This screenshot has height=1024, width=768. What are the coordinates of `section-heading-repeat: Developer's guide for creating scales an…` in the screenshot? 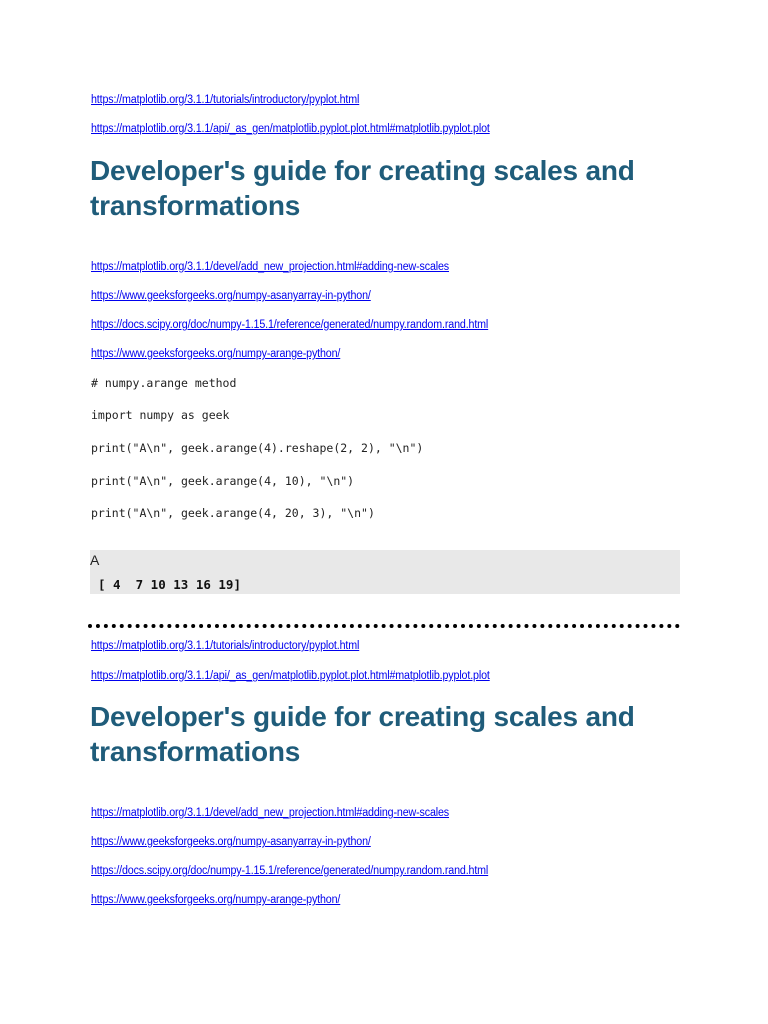 It's located at (362, 734).